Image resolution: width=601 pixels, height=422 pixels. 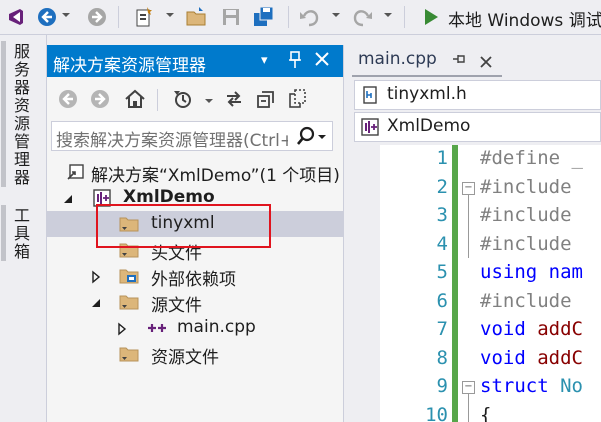 I want to click on save-all-icon, so click(x=264, y=17).